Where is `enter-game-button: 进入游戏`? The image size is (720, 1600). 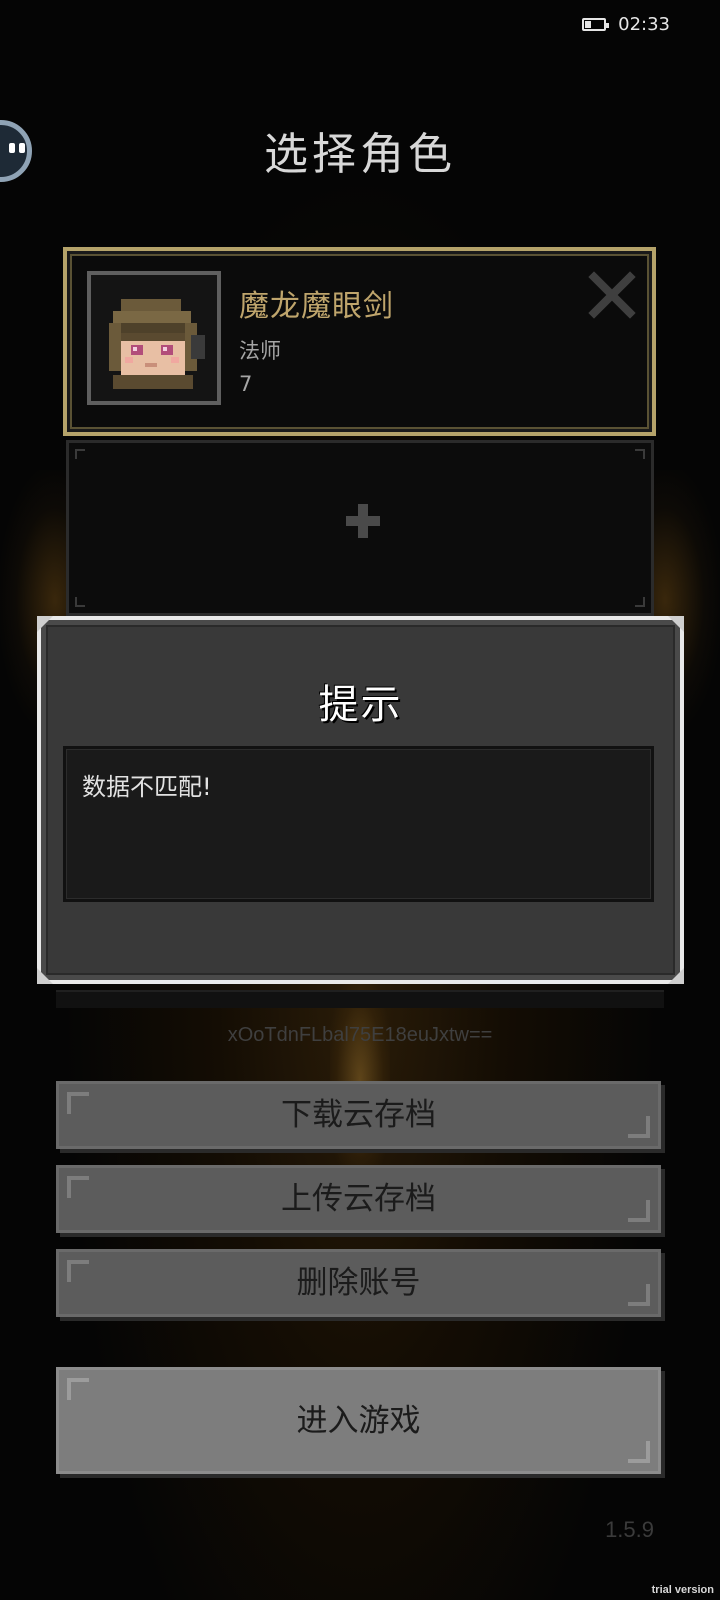 enter-game-button: 进入游戏 is located at coordinates (358, 1420).